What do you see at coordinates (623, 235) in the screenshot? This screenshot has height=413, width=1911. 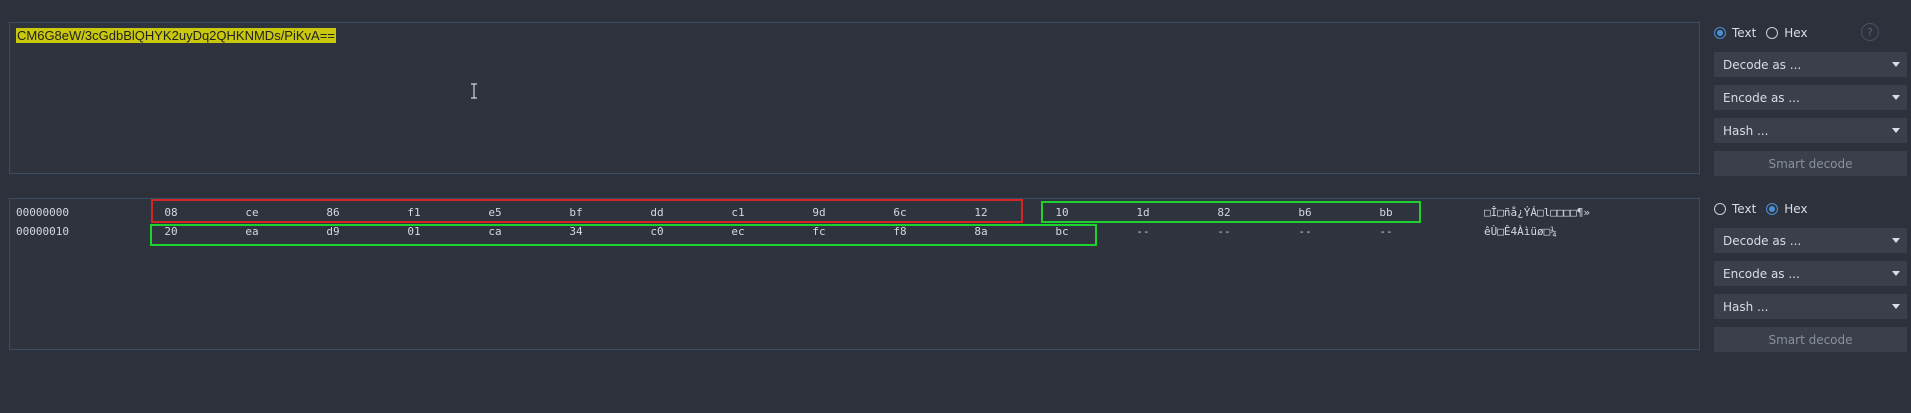 I see `highlight-green-box-row2` at bounding box center [623, 235].